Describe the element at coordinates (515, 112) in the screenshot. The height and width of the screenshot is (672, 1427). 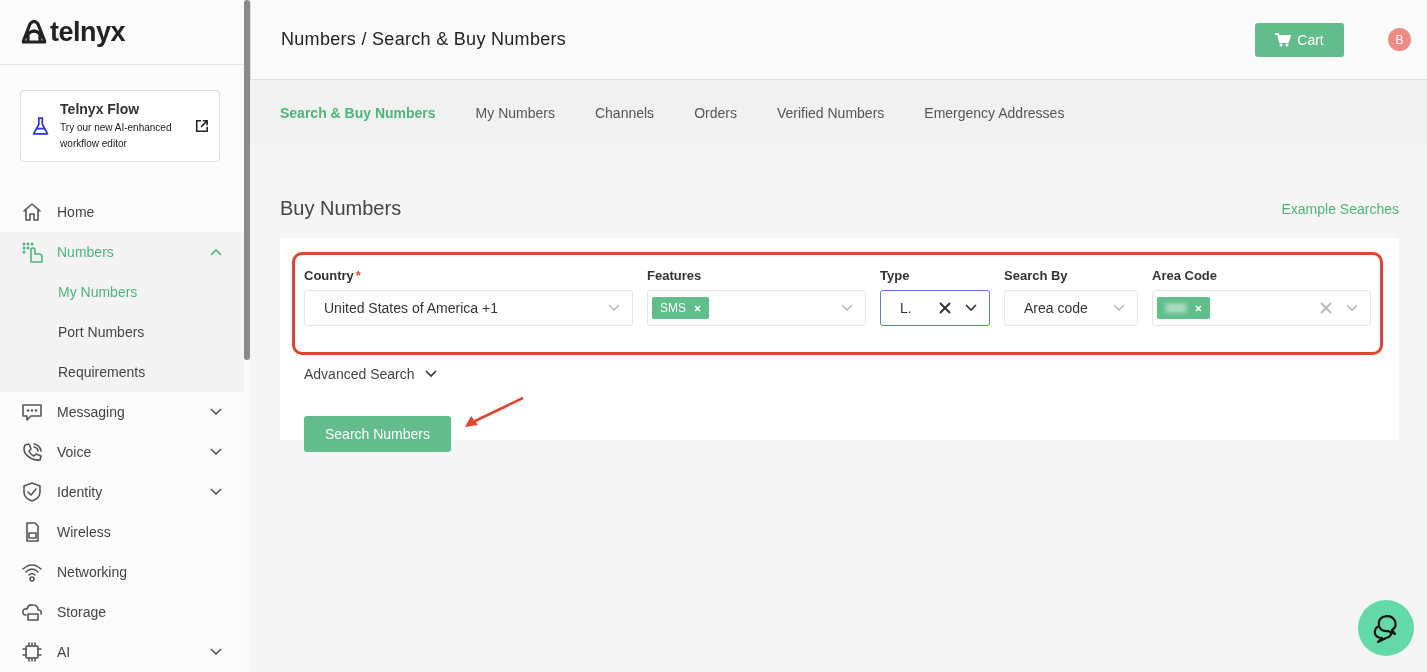
I see `tab: My Numbers` at that location.